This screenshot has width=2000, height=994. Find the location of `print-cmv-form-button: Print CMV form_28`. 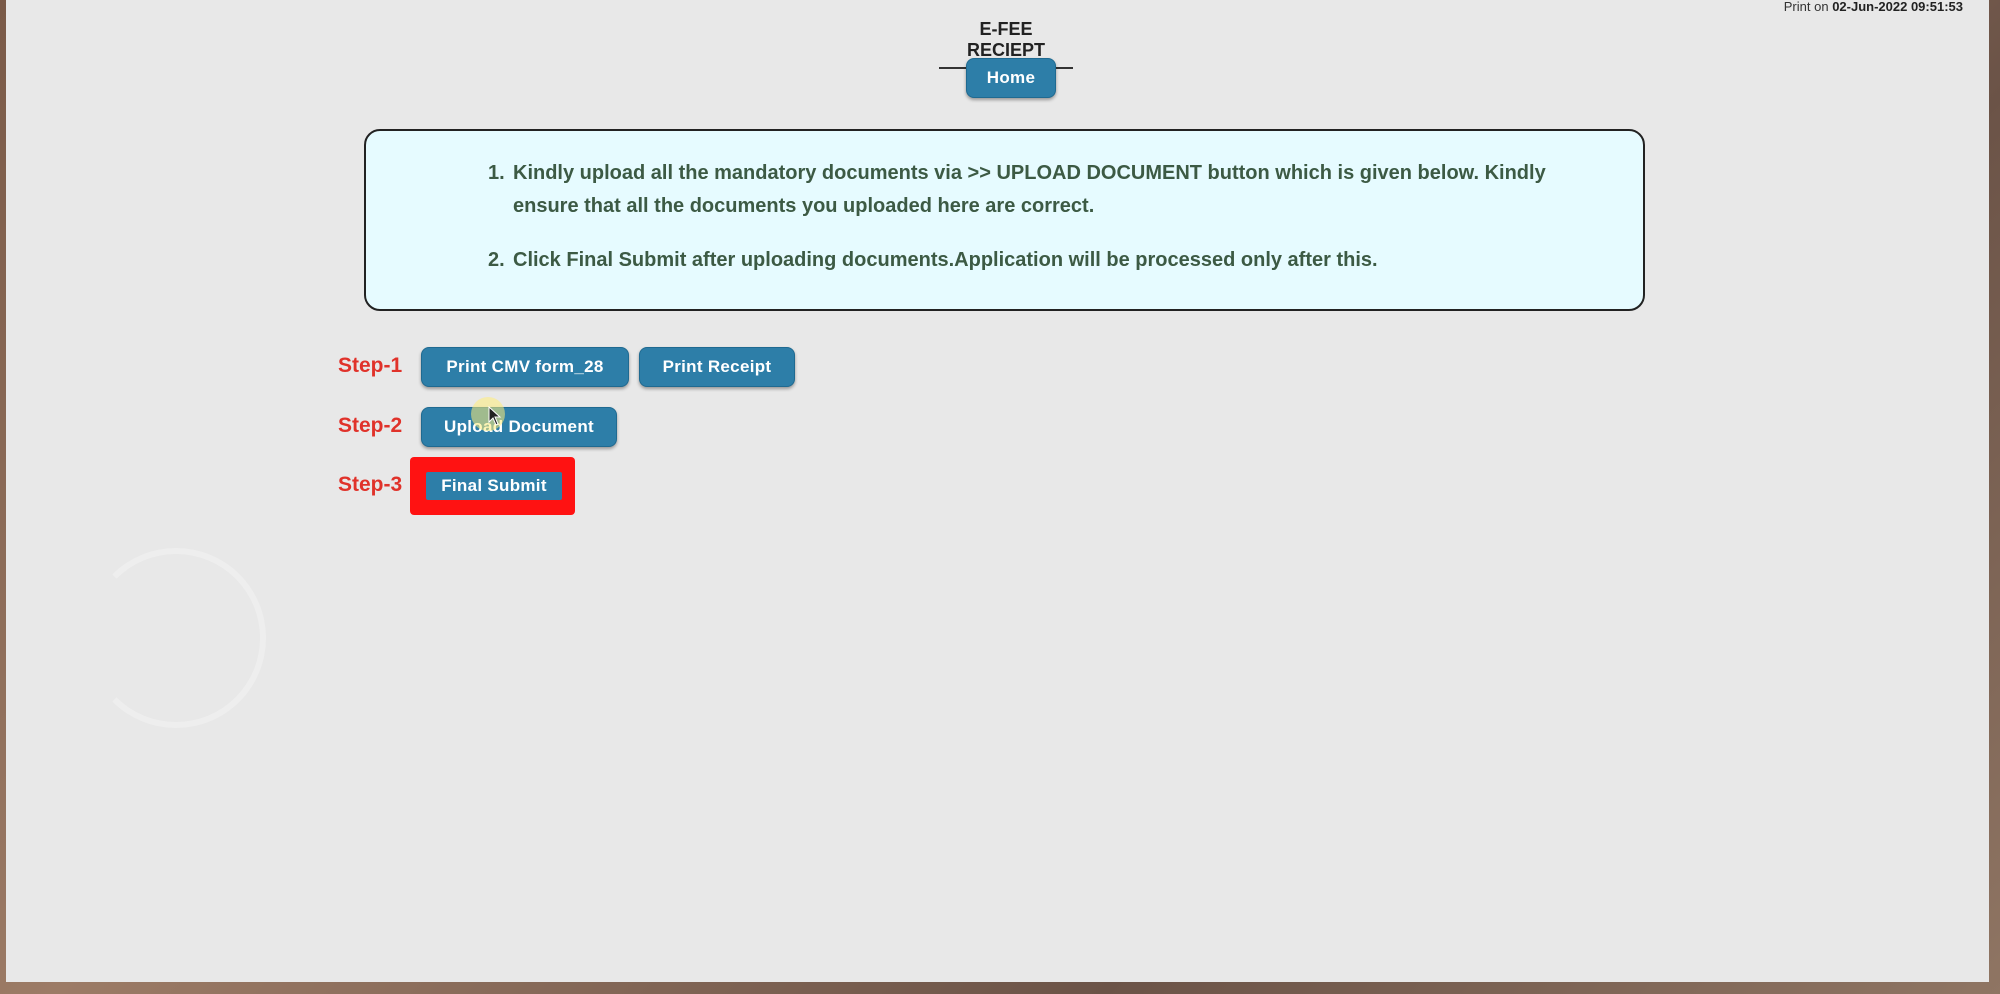

print-cmv-form-button: Print CMV form_28 is located at coordinates (525, 367).